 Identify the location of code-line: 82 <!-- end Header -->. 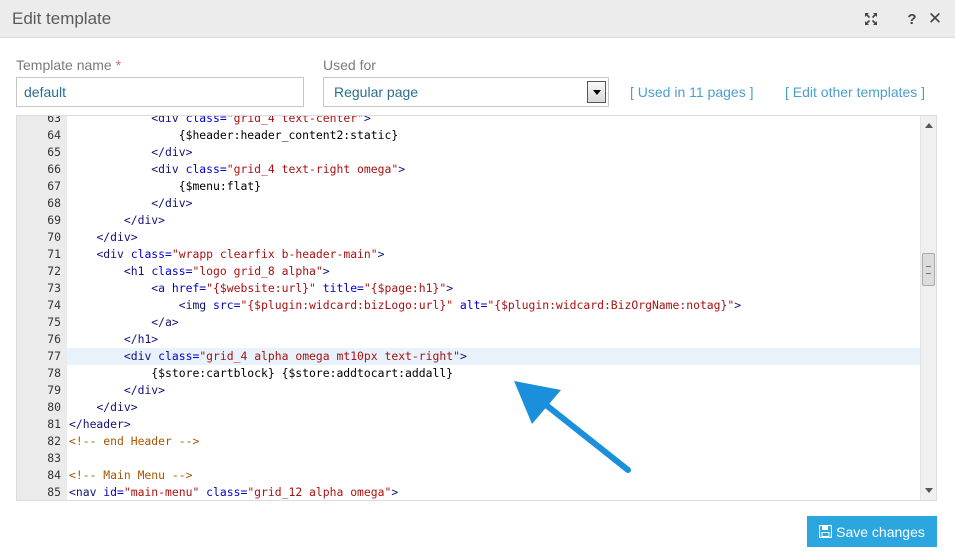
(468, 441).